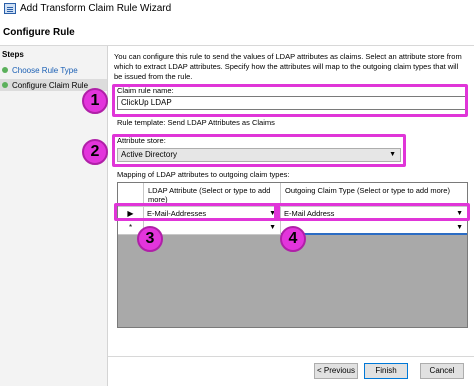  I want to click on outgoing-claim-type-select: ▼, so click(374, 228).